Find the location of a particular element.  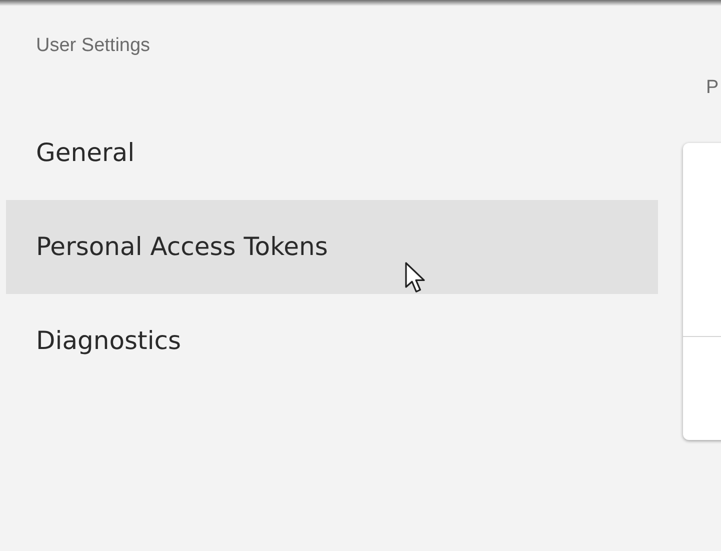

section-heading: P is located at coordinates (712, 88).